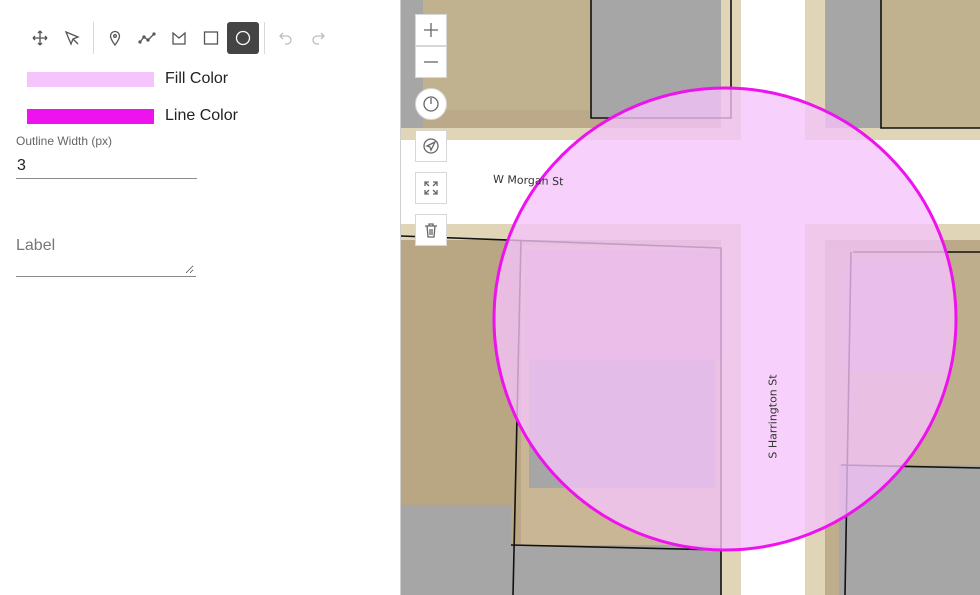  I want to click on street-label-harrington: S Harrington St, so click(773, 416).